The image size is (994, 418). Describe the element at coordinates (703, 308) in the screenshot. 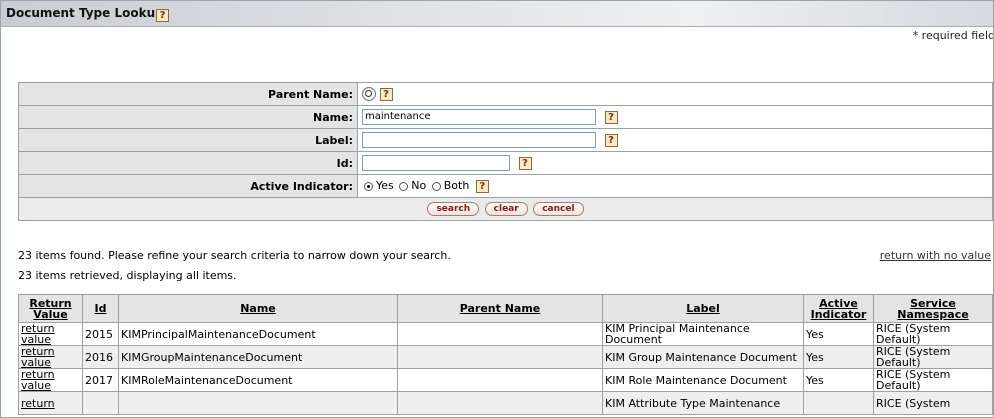

I see `col-header-label: Label` at that location.